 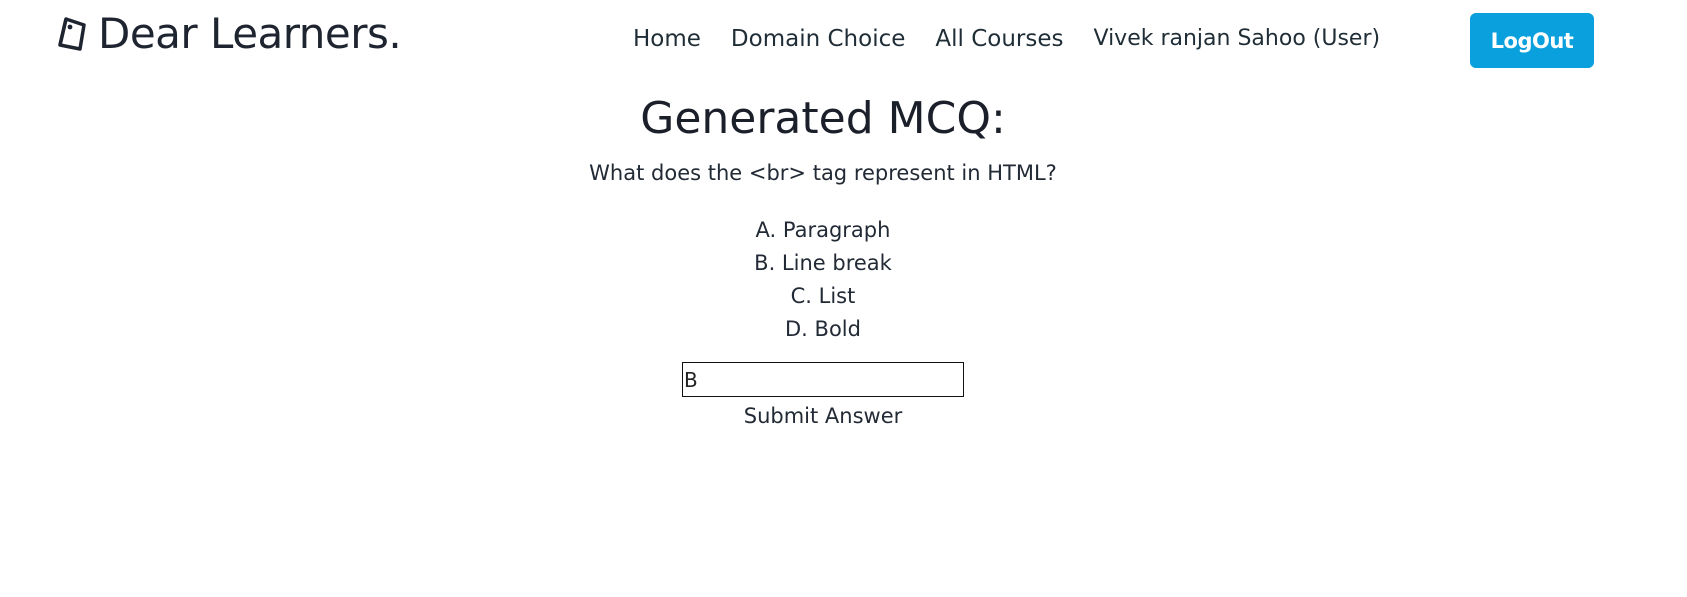 What do you see at coordinates (250, 33) in the screenshot?
I see `brand-name: Dear Learners.` at bounding box center [250, 33].